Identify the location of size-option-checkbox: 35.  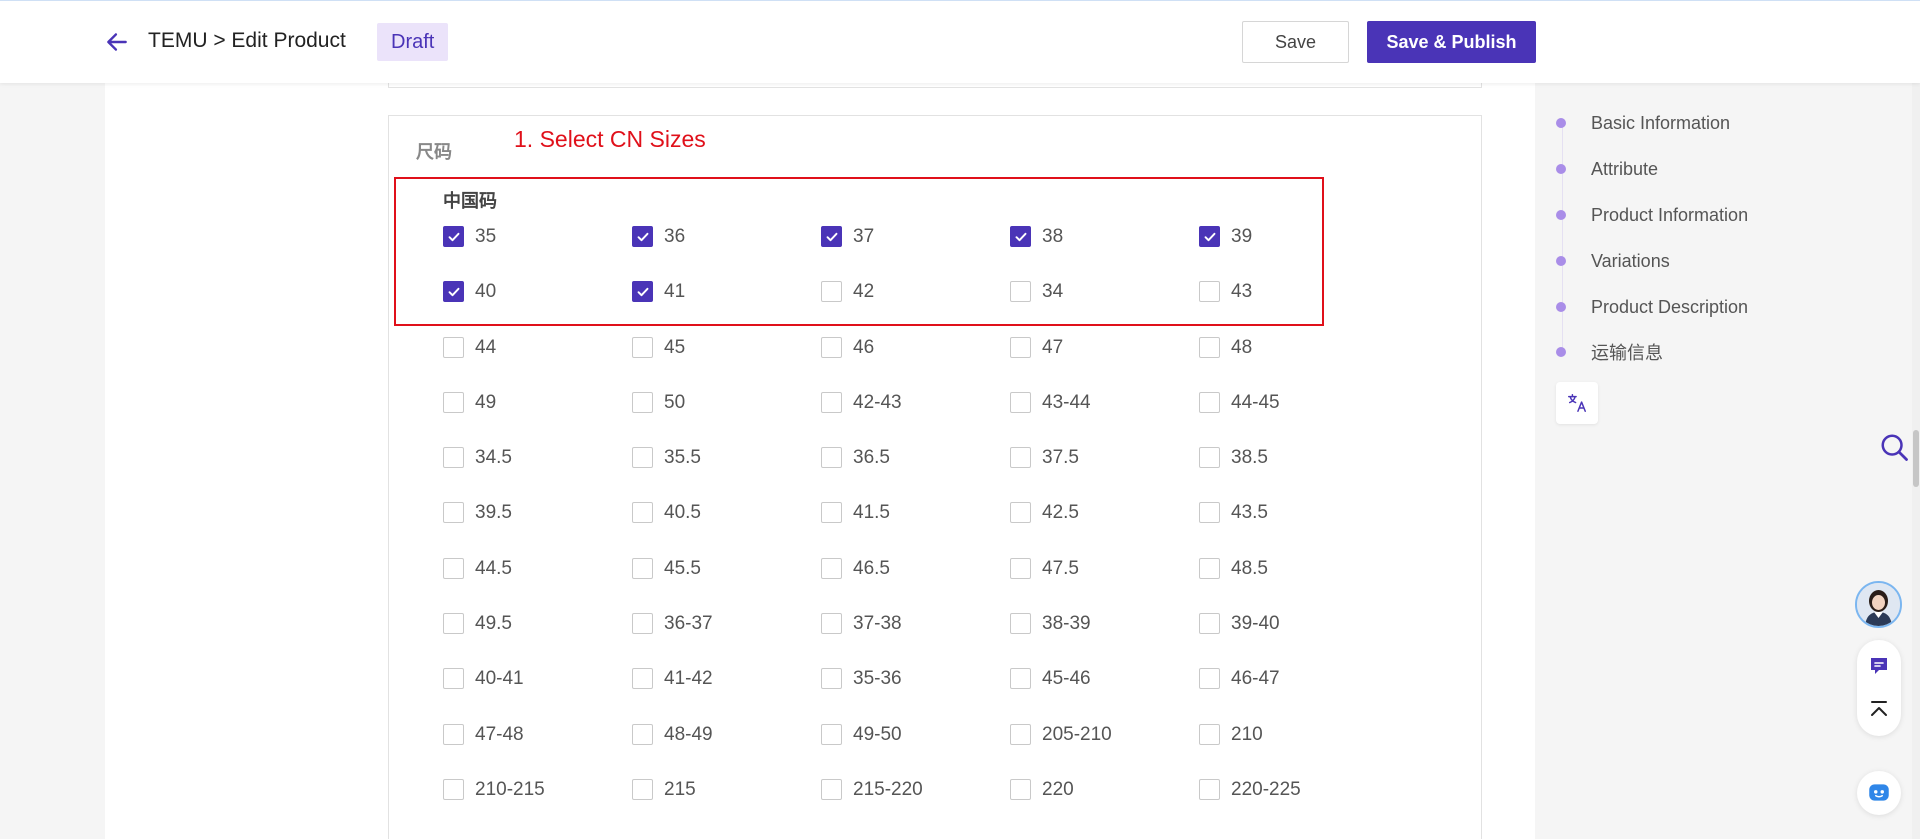
(537, 248).